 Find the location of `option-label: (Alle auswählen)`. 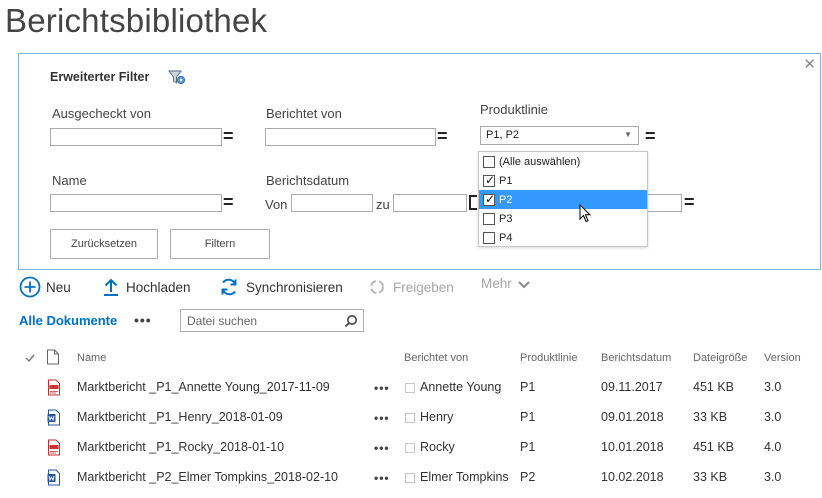

option-label: (Alle auswählen) is located at coordinates (540, 161).